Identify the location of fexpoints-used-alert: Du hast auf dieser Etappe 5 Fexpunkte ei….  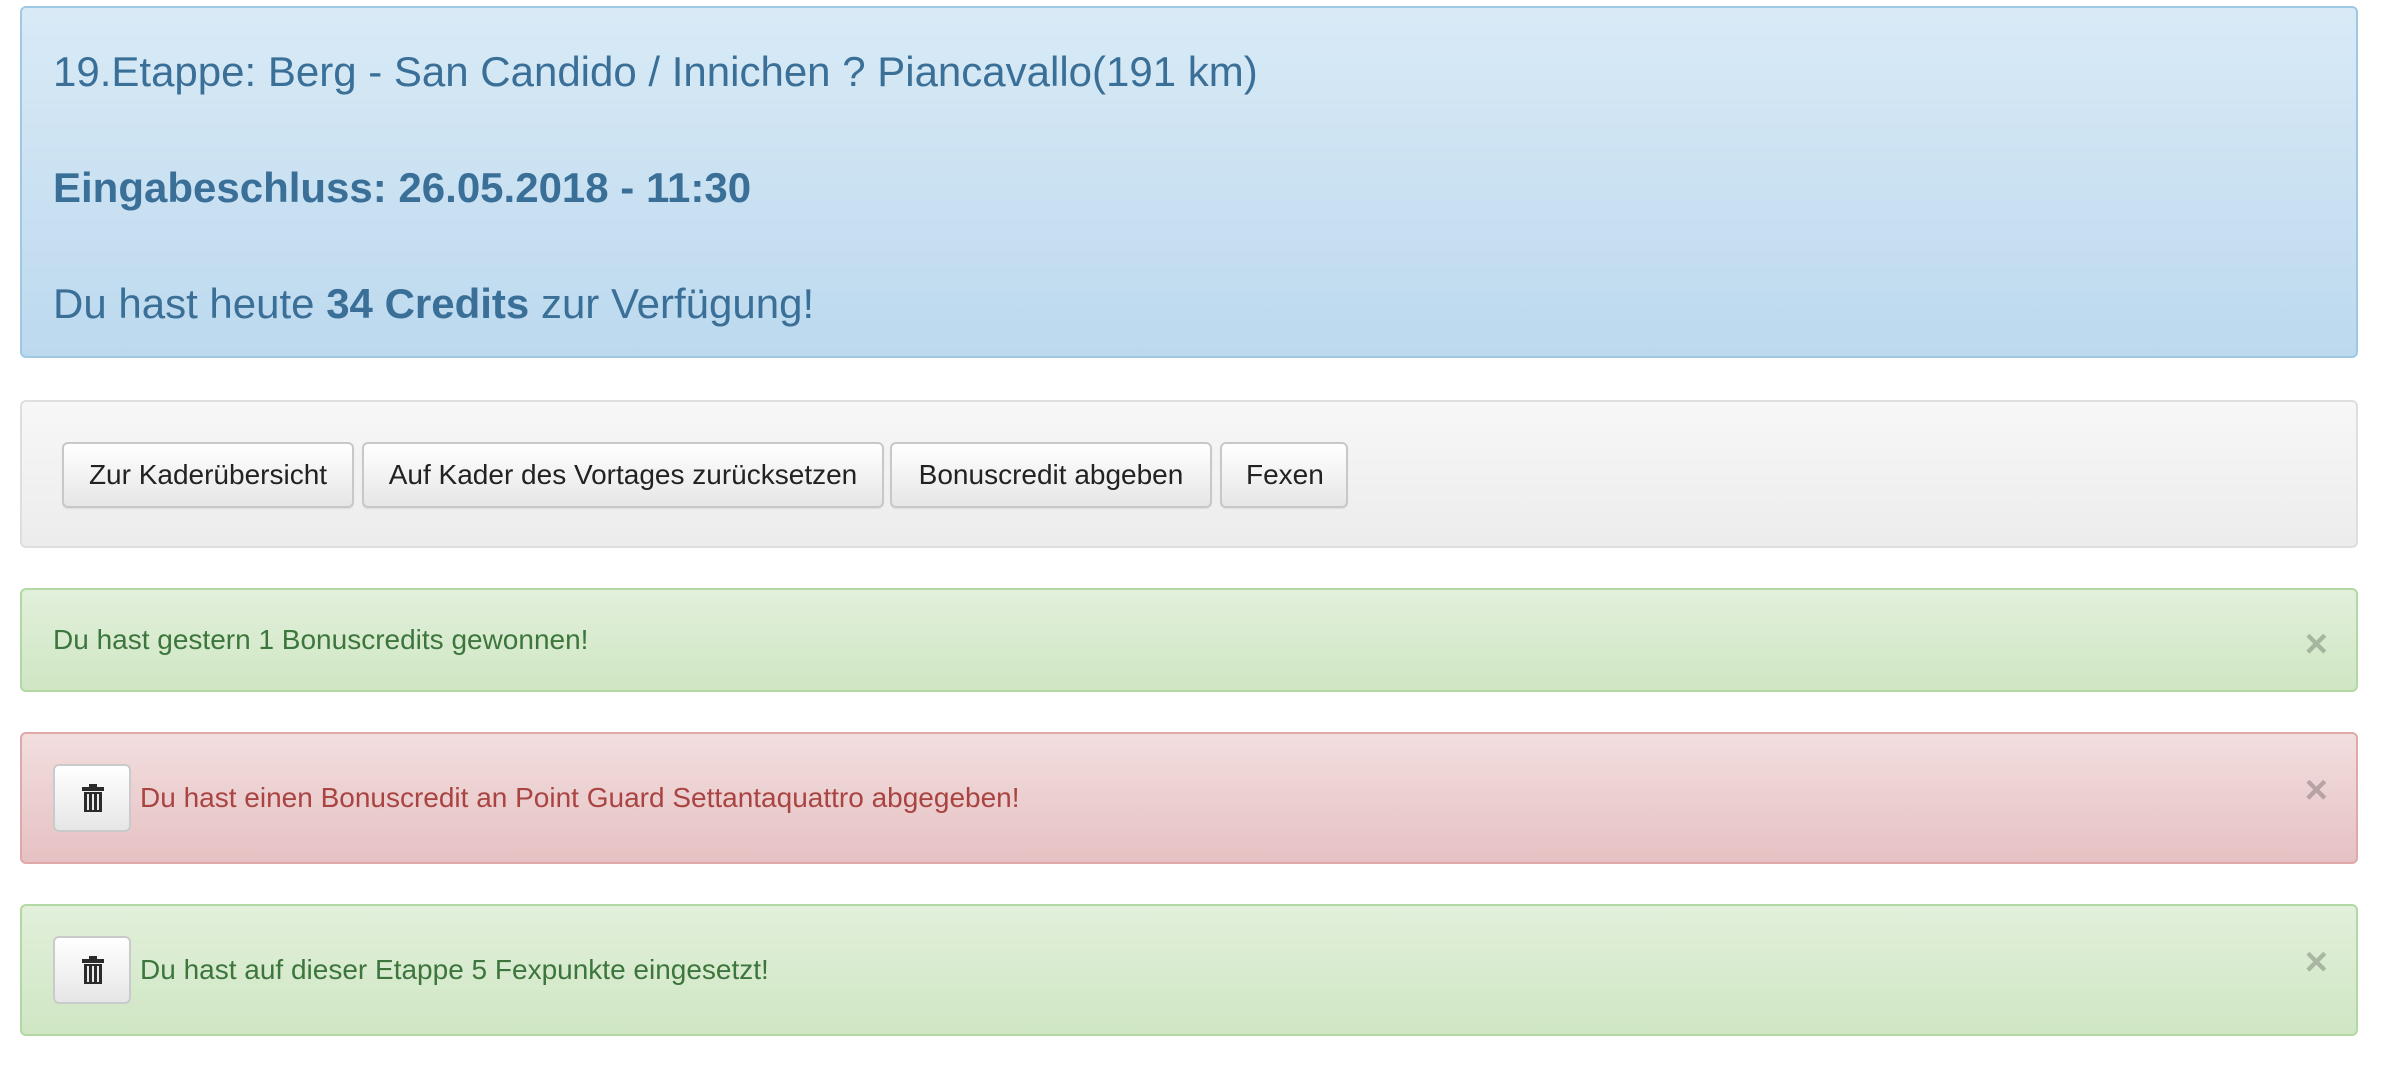
(1189, 970).